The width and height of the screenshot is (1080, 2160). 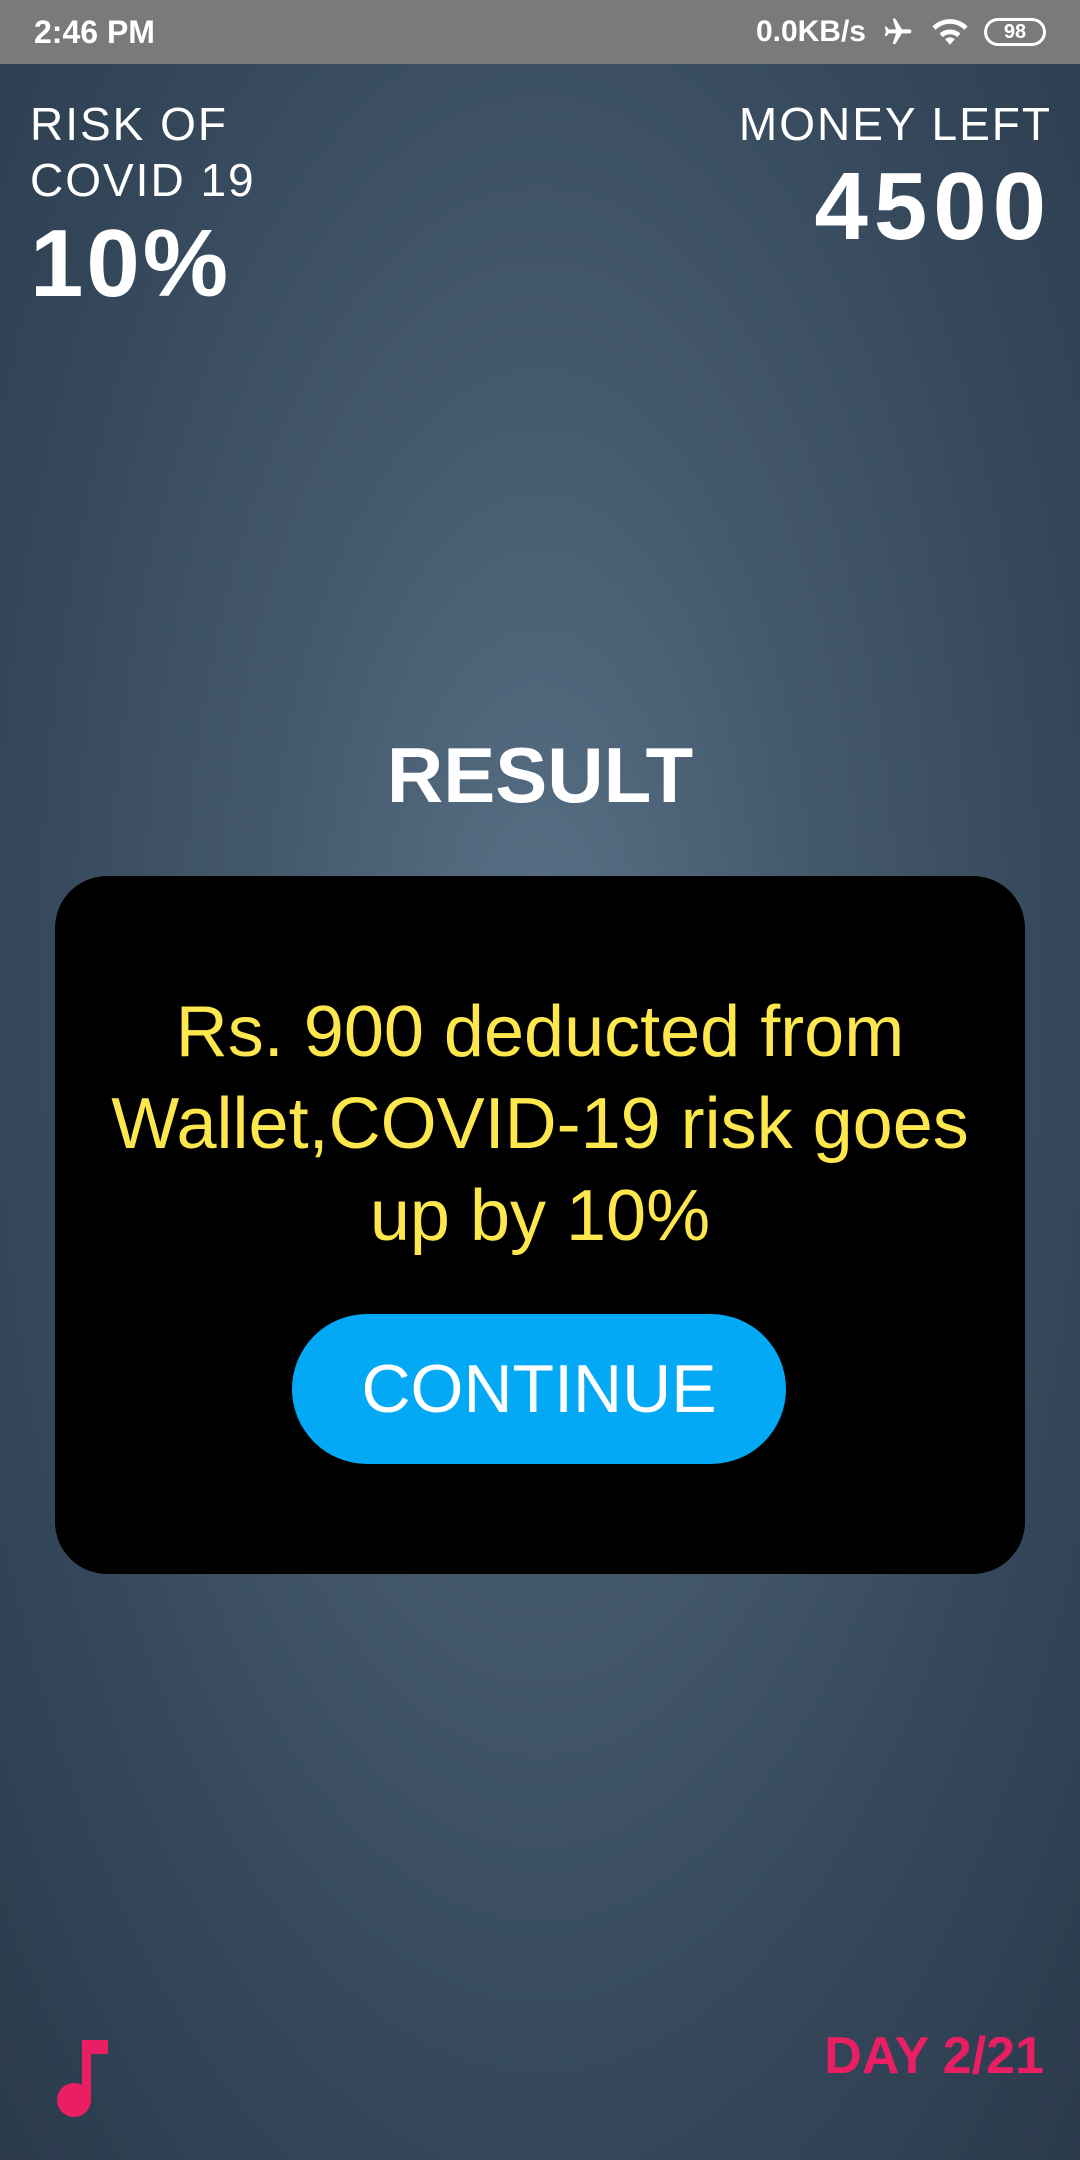 I want to click on risk-panel: RISK OF COVID 19 10%, so click(x=143, y=205).